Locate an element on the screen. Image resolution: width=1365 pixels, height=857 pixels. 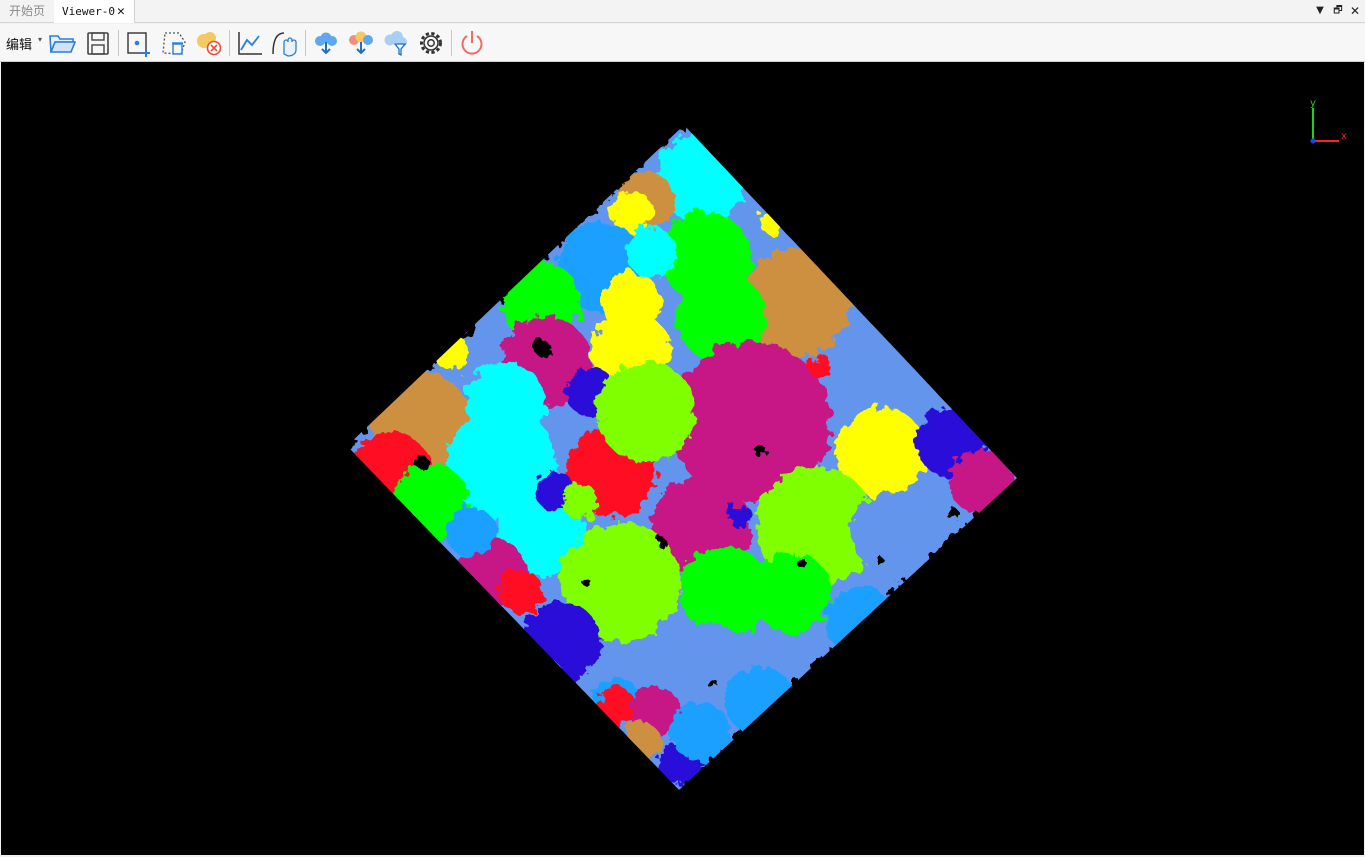
y-axis-label: y is located at coordinates (1313, 103).